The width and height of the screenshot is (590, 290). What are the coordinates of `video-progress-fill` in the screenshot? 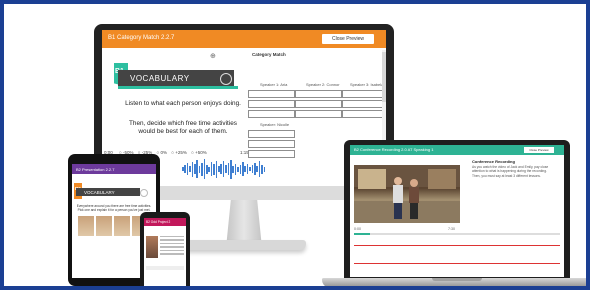 It's located at (362, 234).